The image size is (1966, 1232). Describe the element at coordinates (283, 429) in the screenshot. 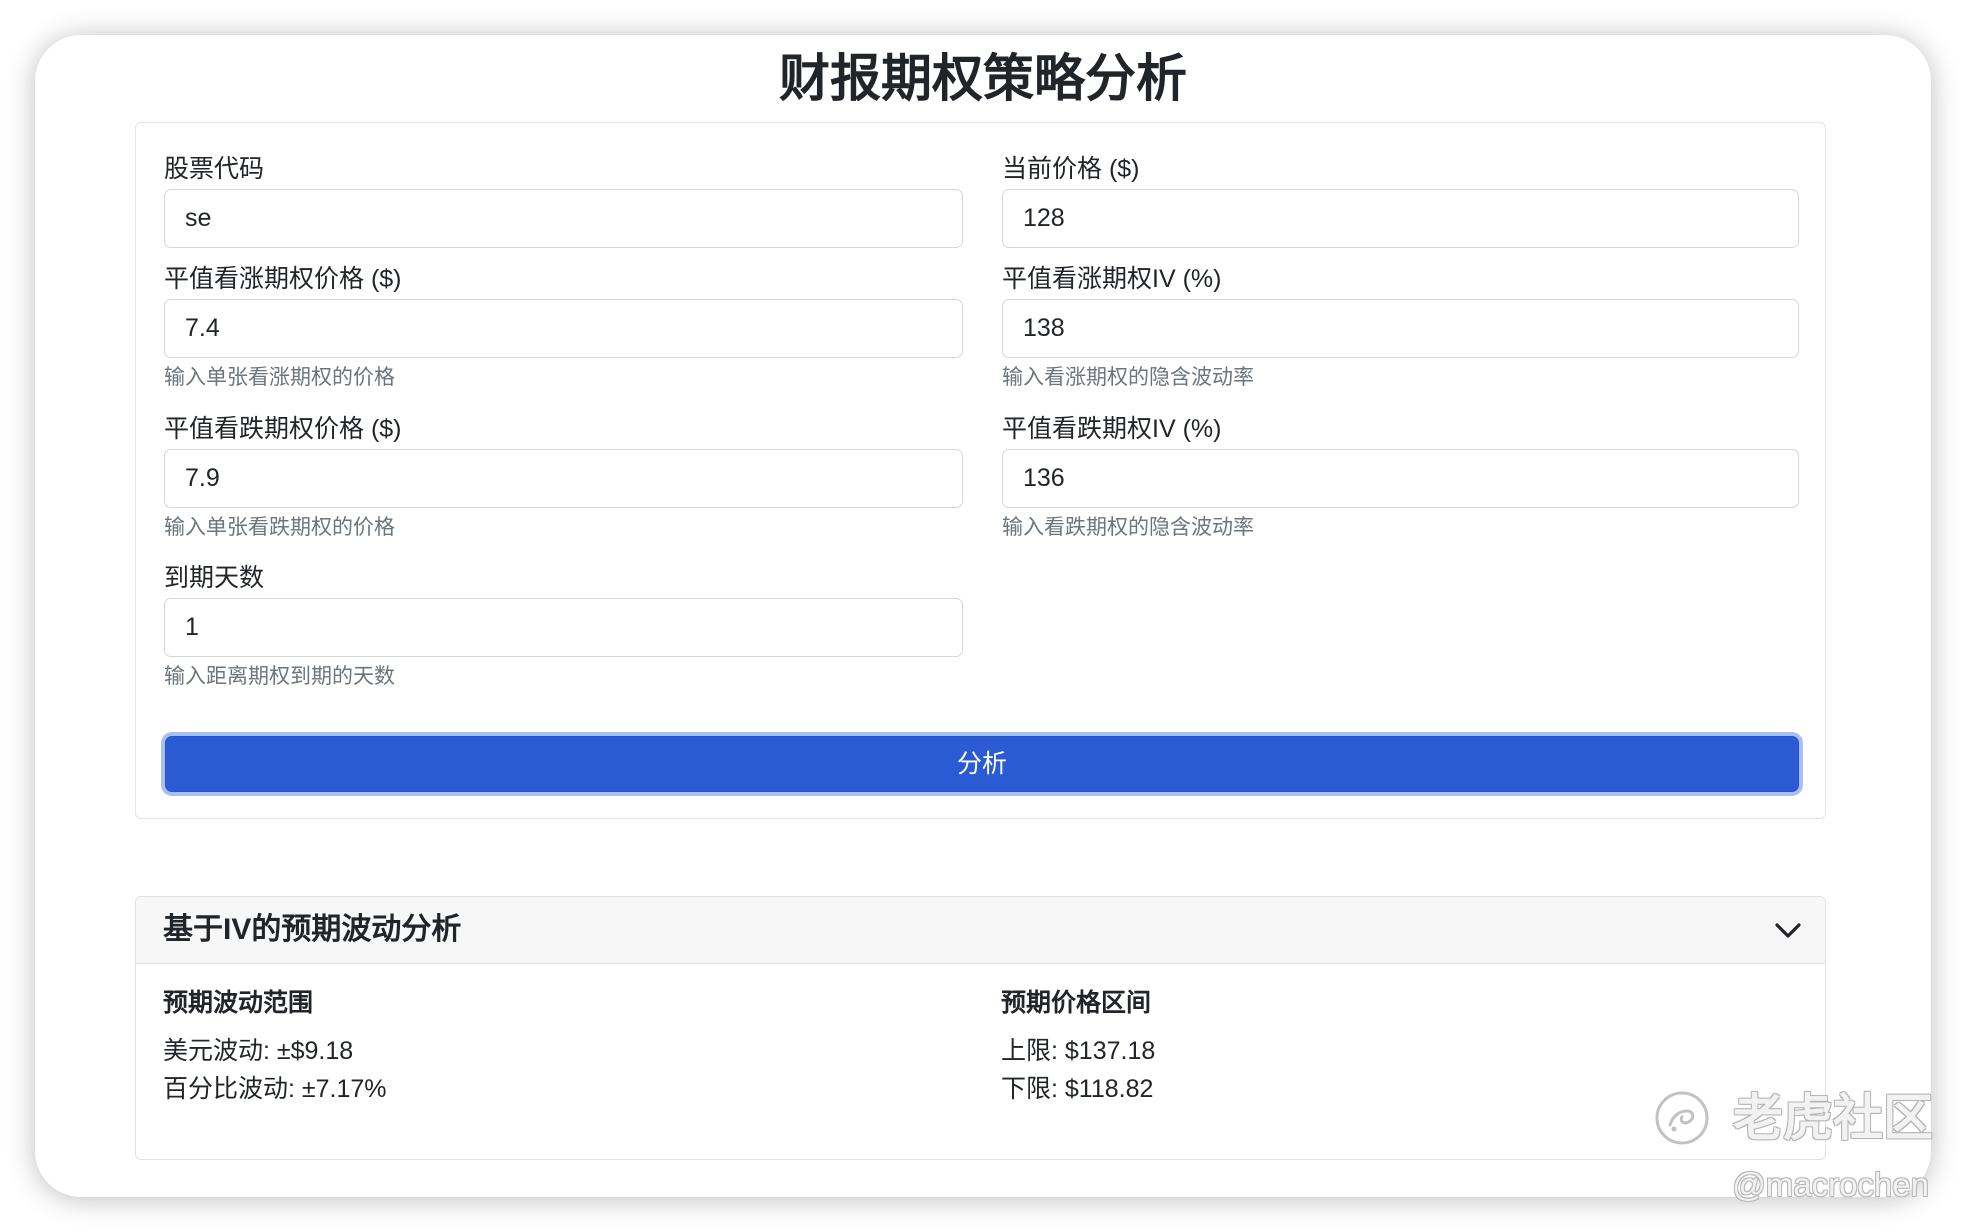

I see `put-price-label: 平值看跌期权价格 ($)` at that location.